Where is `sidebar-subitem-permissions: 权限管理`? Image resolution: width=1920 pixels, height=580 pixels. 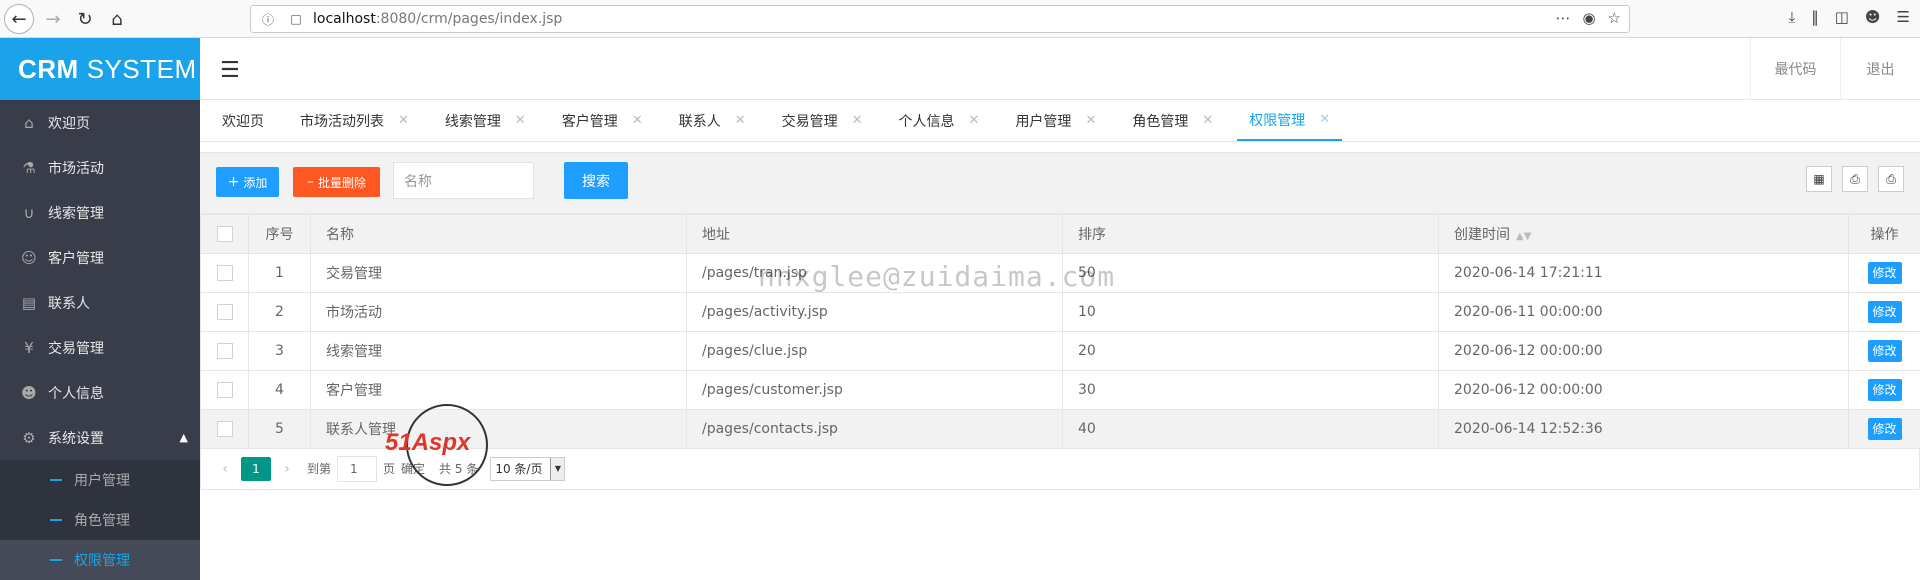
sidebar-subitem-permissions: 权限管理 is located at coordinates (100, 560).